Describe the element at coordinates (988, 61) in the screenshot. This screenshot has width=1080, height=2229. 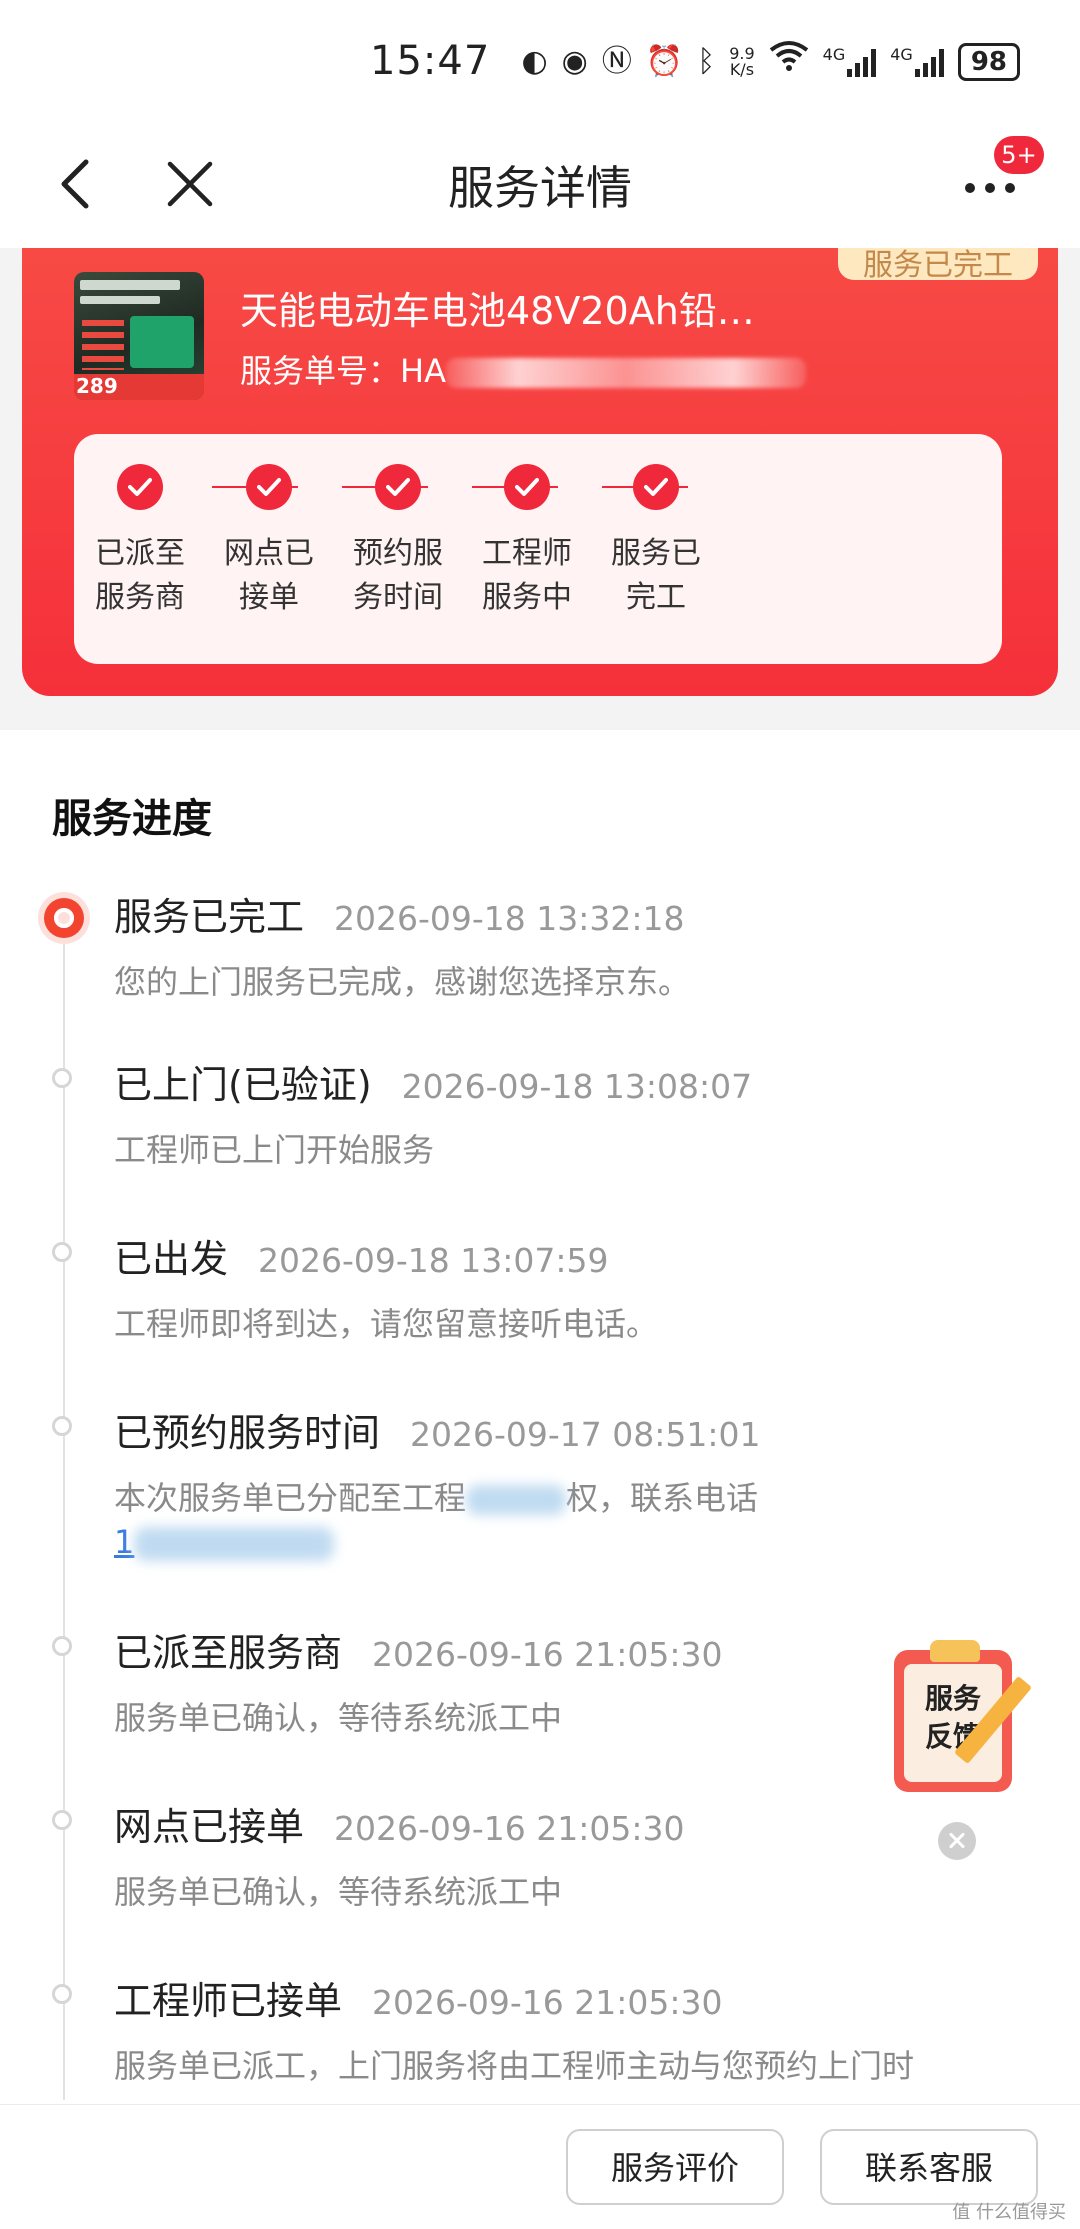
I see `battery-indicator: 98` at that location.